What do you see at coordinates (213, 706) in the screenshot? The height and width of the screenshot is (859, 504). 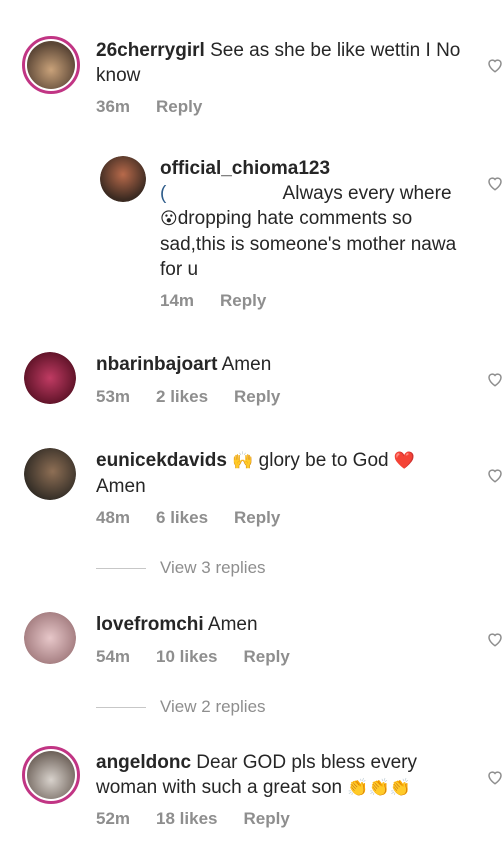 I see `view-replies-label: View 2 replies` at bounding box center [213, 706].